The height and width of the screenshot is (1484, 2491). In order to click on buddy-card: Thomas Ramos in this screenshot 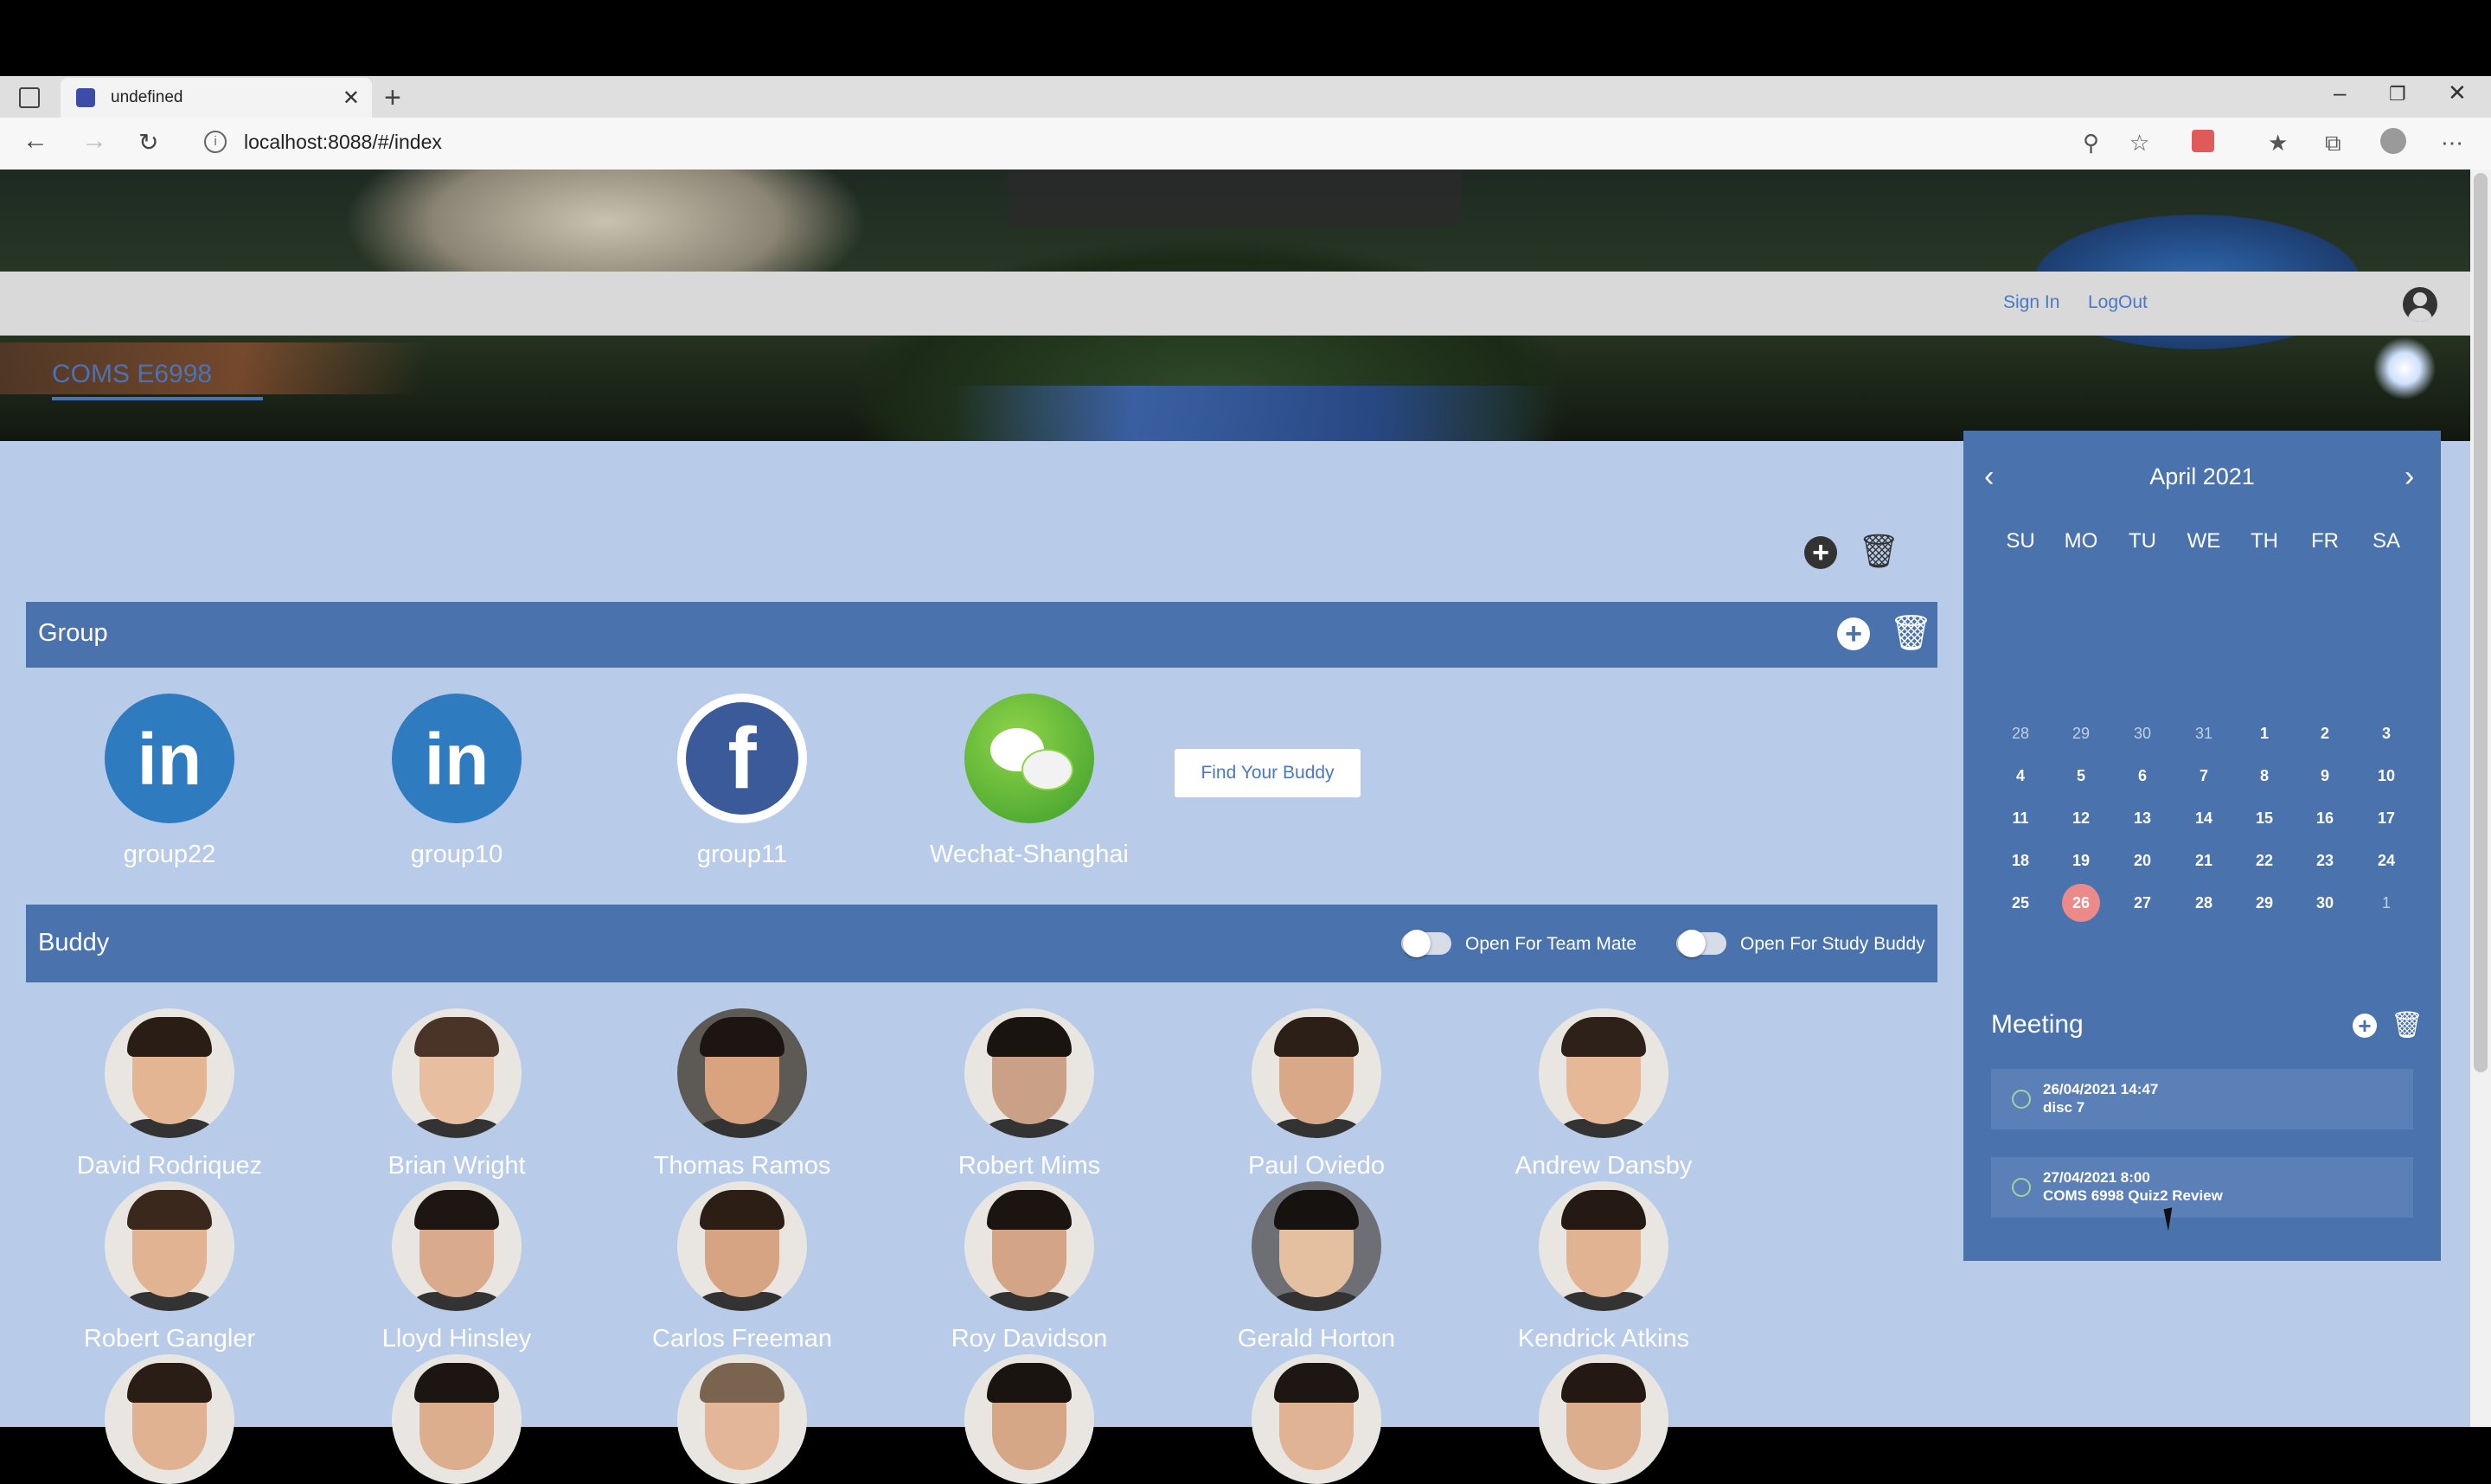, I will do `click(742, 1094)`.